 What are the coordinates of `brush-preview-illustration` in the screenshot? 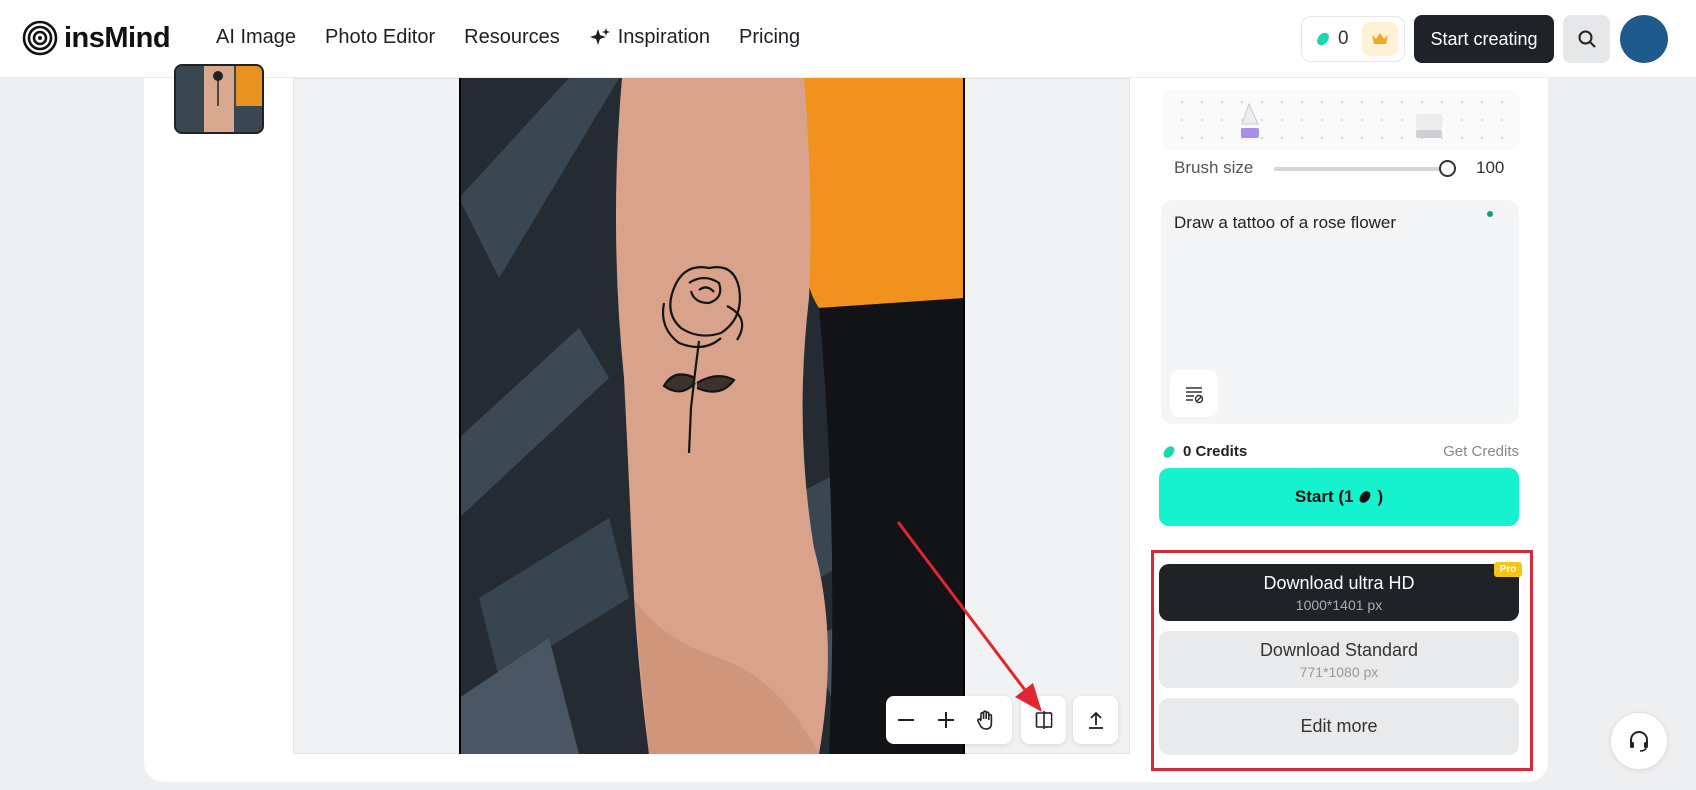 It's located at (1342, 120).